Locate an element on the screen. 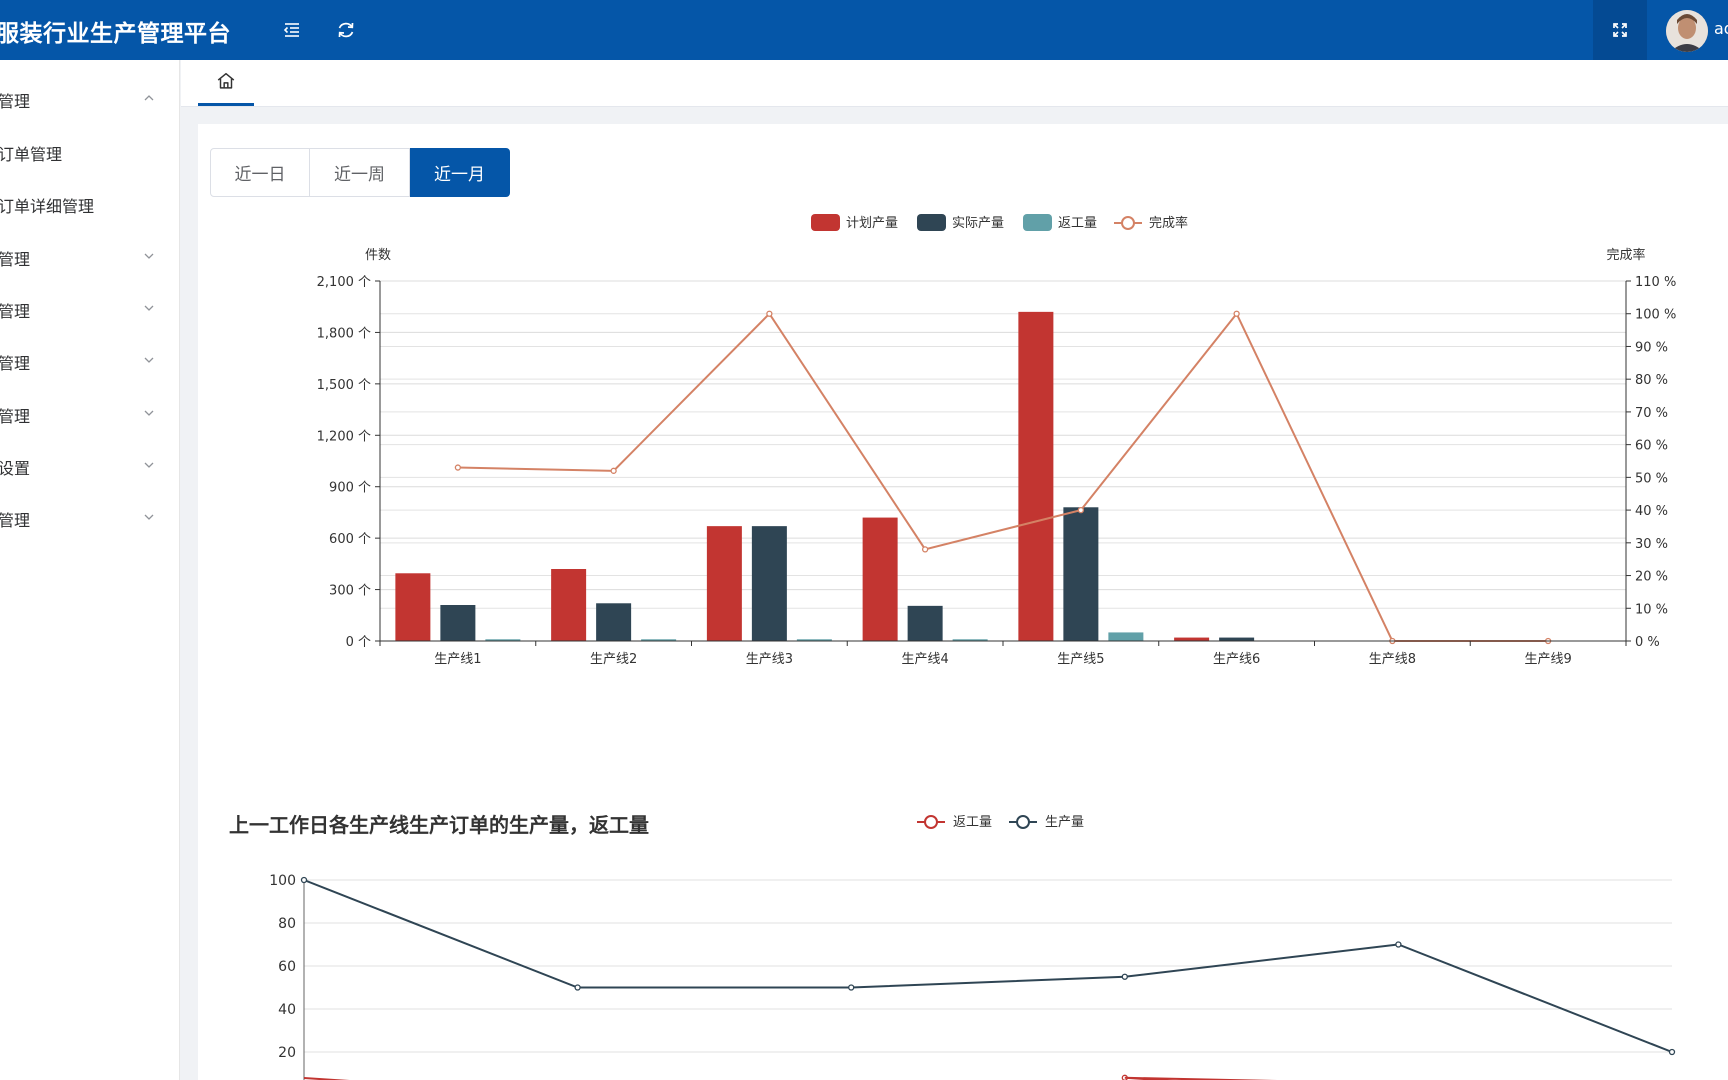 The height and width of the screenshot is (1080, 1728). y-right-tick-label: 100 % is located at coordinates (1655, 315).